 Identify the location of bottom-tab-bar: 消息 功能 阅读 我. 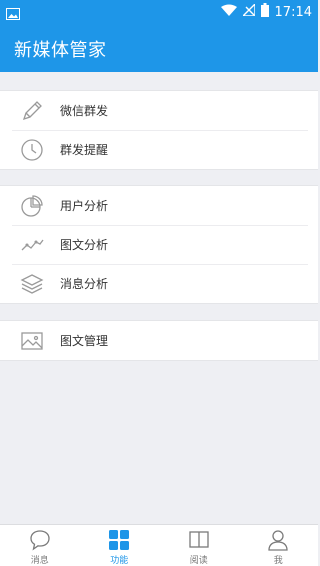
(159, 545).